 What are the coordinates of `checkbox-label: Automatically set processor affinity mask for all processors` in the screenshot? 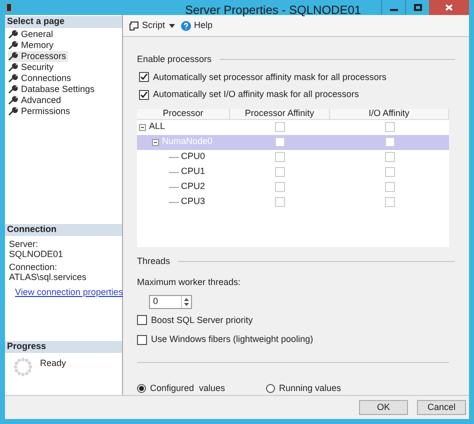 It's located at (269, 77).